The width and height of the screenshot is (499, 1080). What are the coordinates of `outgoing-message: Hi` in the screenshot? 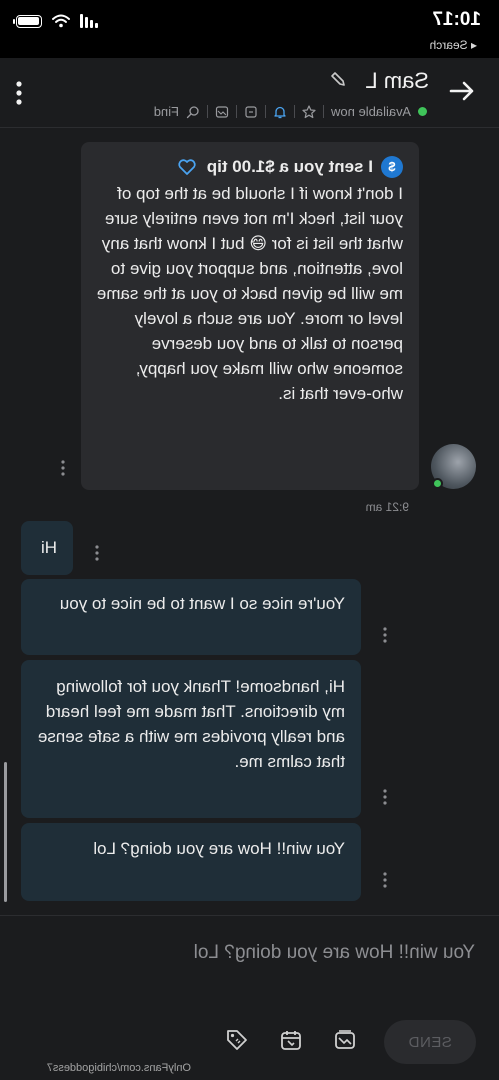 It's located at (47, 548).